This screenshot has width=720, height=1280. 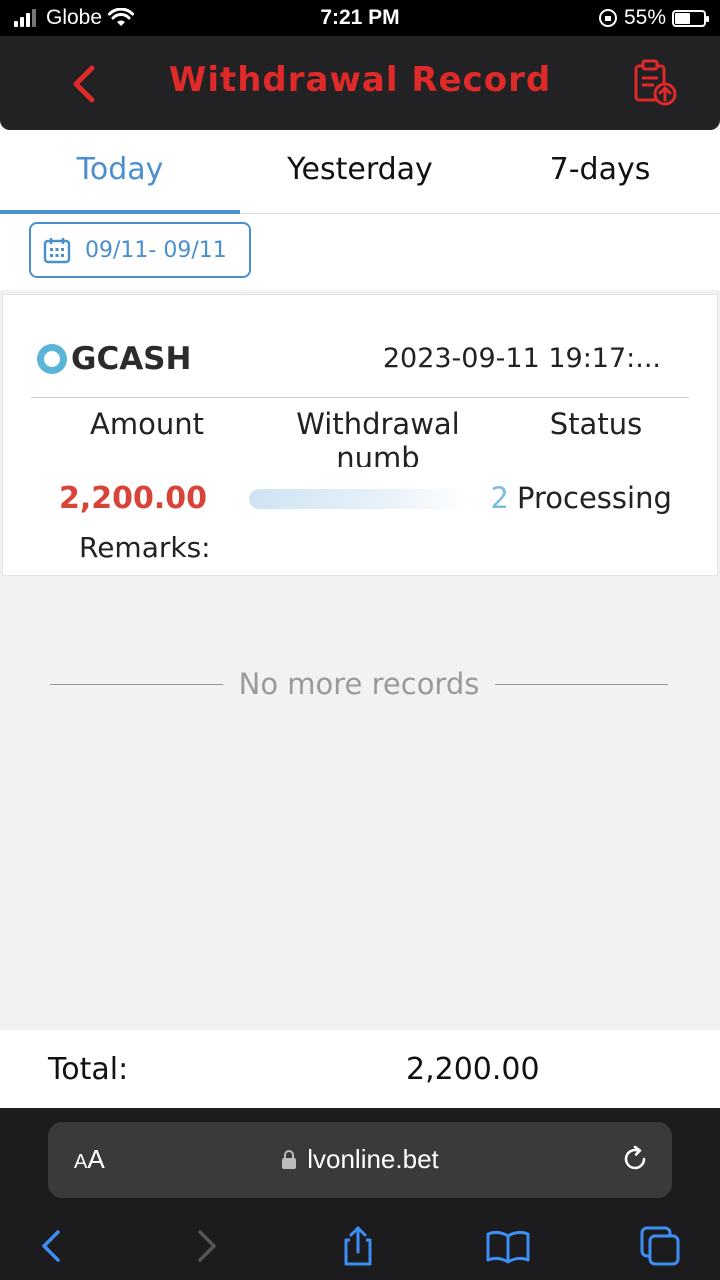 What do you see at coordinates (596, 424) in the screenshot?
I see `status-header: Status` at bounding box center [596, 424].